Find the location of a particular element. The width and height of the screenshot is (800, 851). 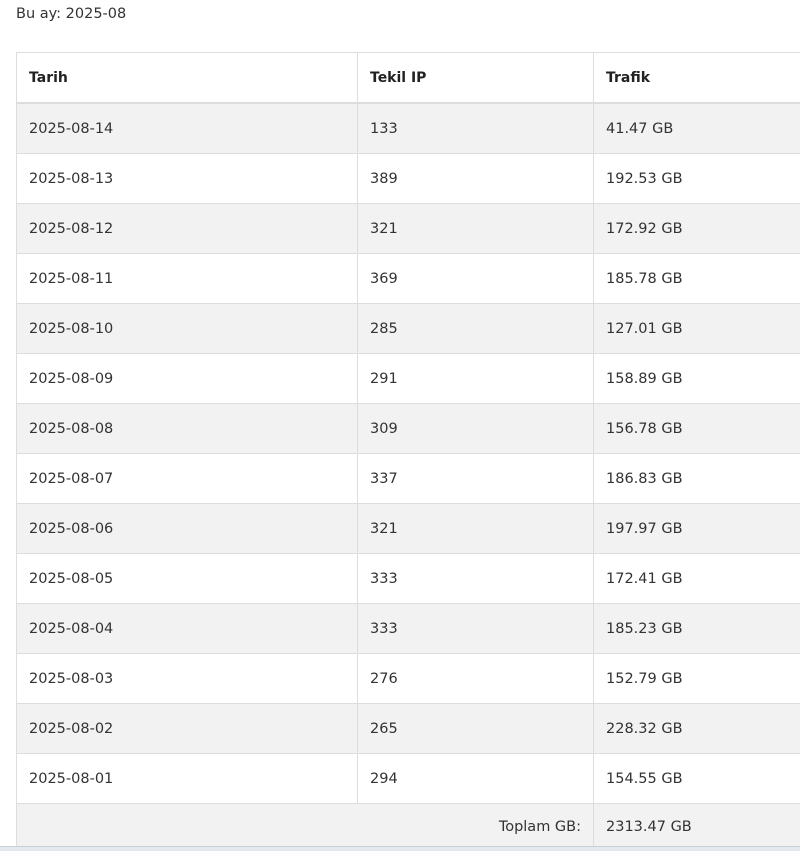

cell-date: 2025-08-05 is located at coordinates (187, 579).